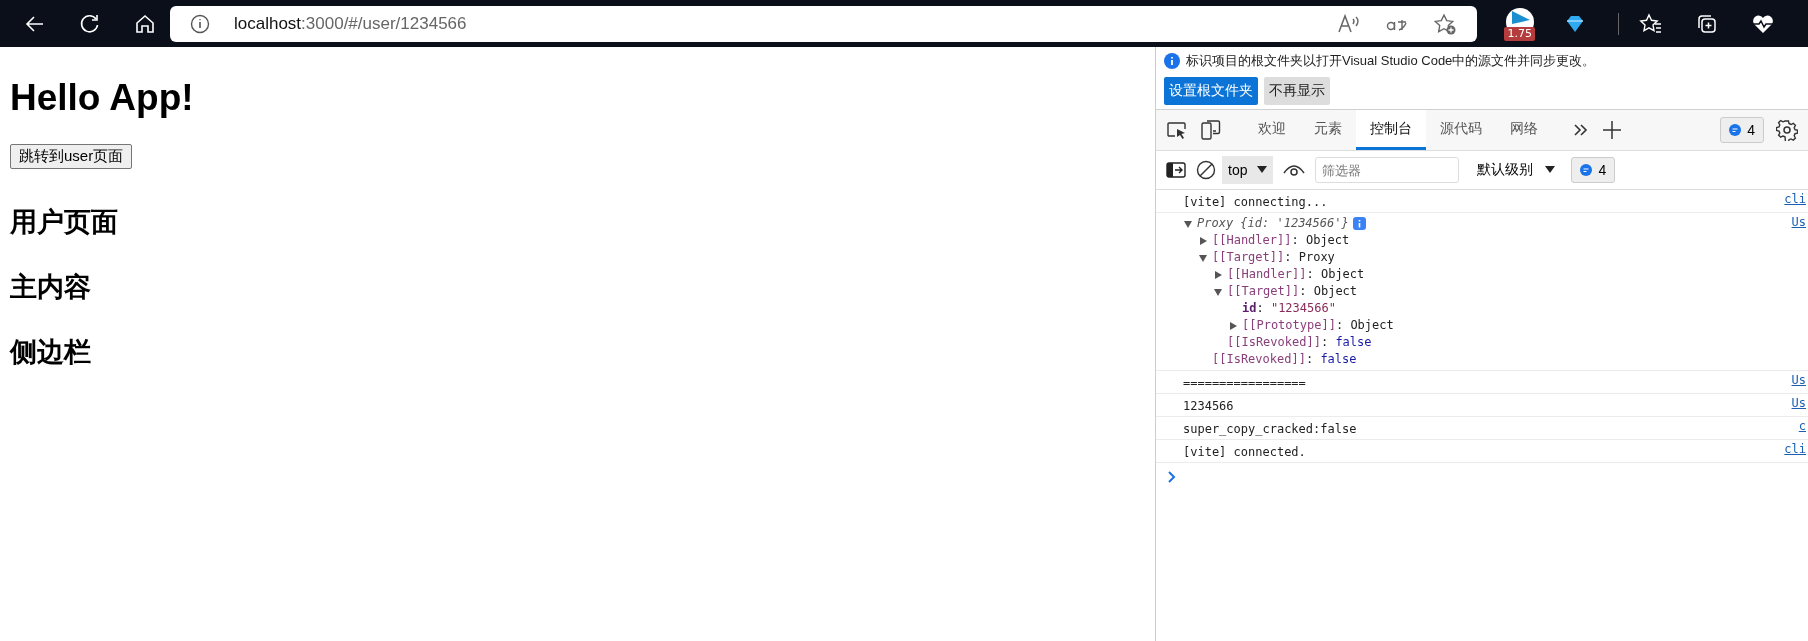 The height and width of the screenshot is (641, 1808). What do you see at coordinates (1244, 452) in the screenshot?
I see `console-message: [vite] connected.` at bounding box center [1244, 452].